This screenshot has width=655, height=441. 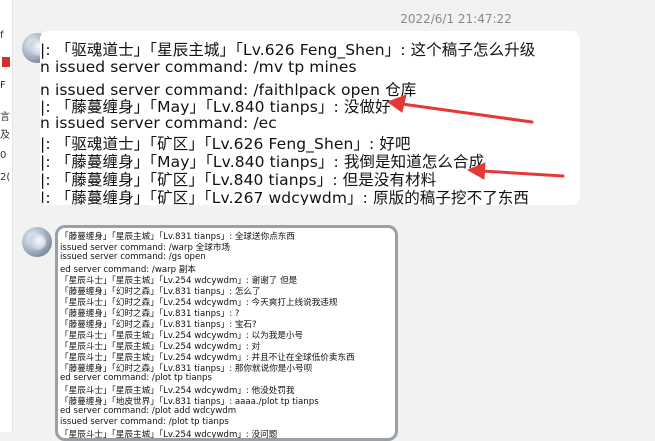 I want to click on sender-avatar, so click(x=37, y=242).